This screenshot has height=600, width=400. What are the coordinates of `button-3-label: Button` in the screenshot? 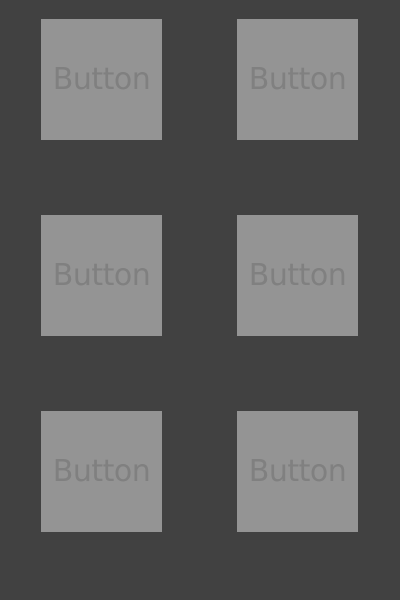 It's located at (101, 275).